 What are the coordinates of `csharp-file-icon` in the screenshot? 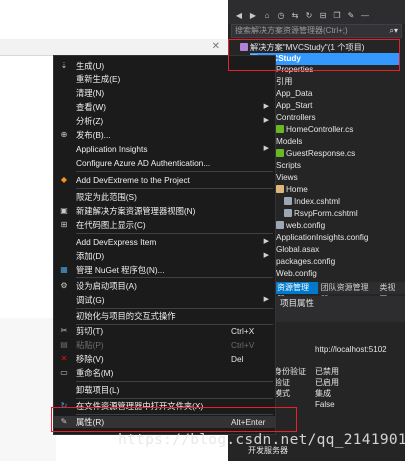 It's located at (280, 129).